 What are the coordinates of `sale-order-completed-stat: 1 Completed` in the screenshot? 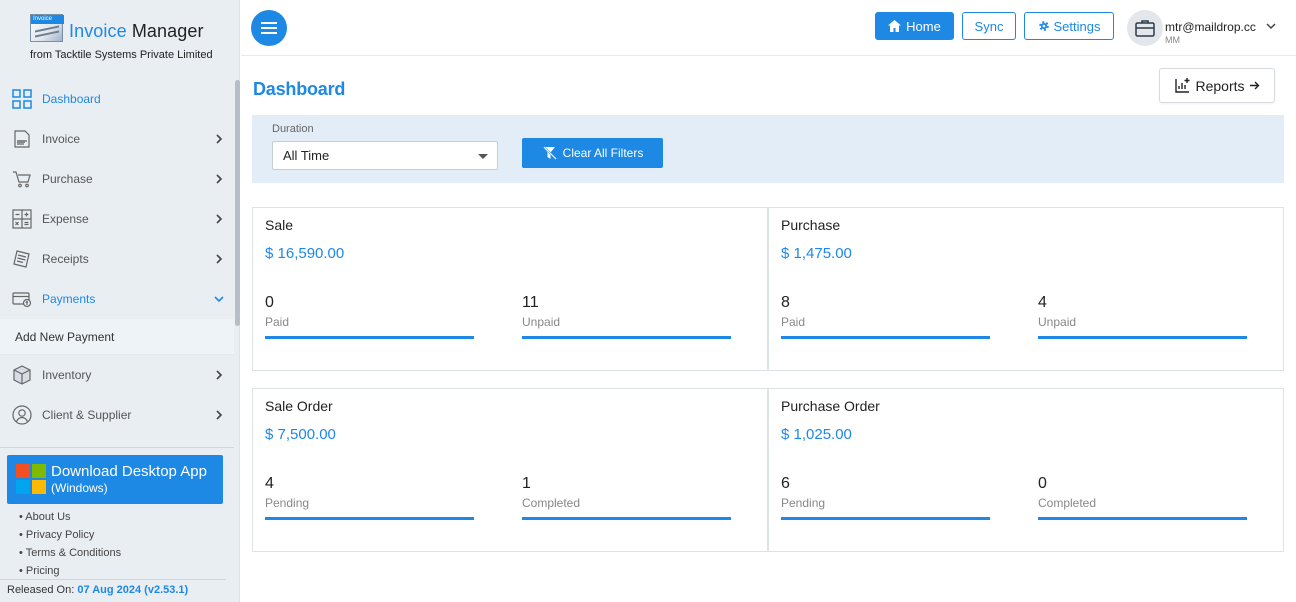 It's located at (626, 497).